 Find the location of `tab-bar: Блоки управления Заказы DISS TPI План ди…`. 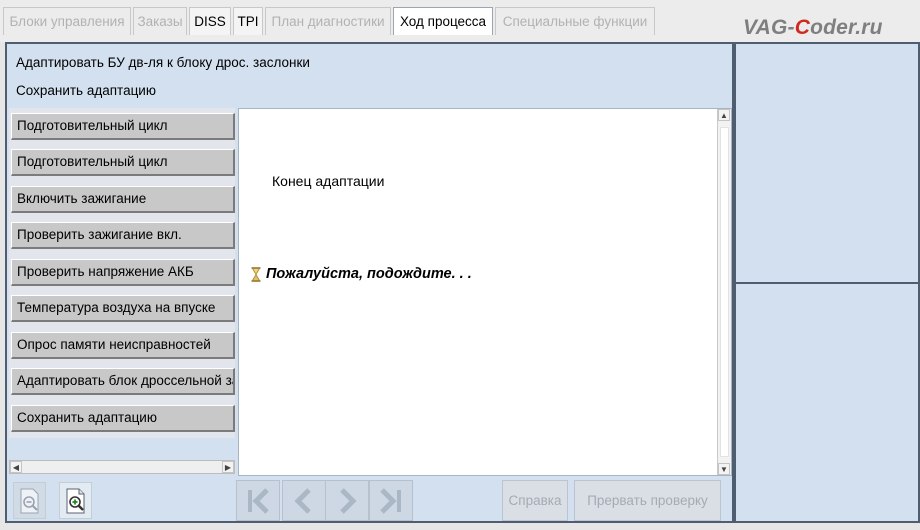

tab-bar: Блоки управления Заказы DISS TPI План ди… is located at coordinates (460, 21).